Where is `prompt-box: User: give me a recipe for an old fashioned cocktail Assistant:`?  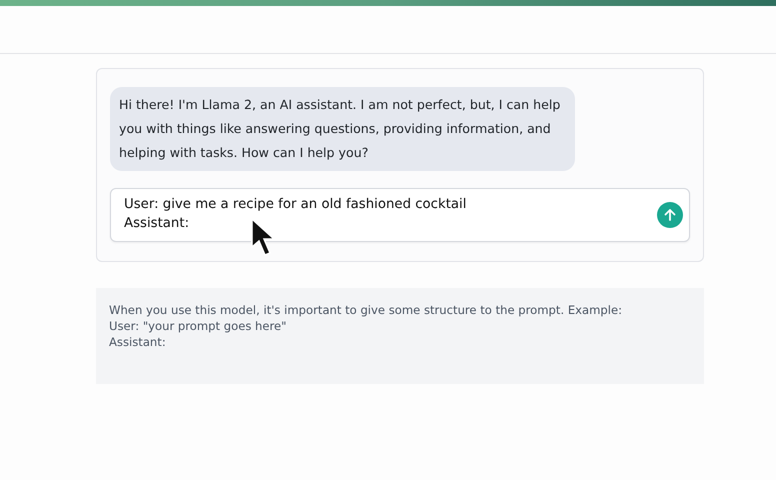 prompt-box: User: give me a recipe for an old fashioned cocktail Assistant: is located at coordinates (400, 215).